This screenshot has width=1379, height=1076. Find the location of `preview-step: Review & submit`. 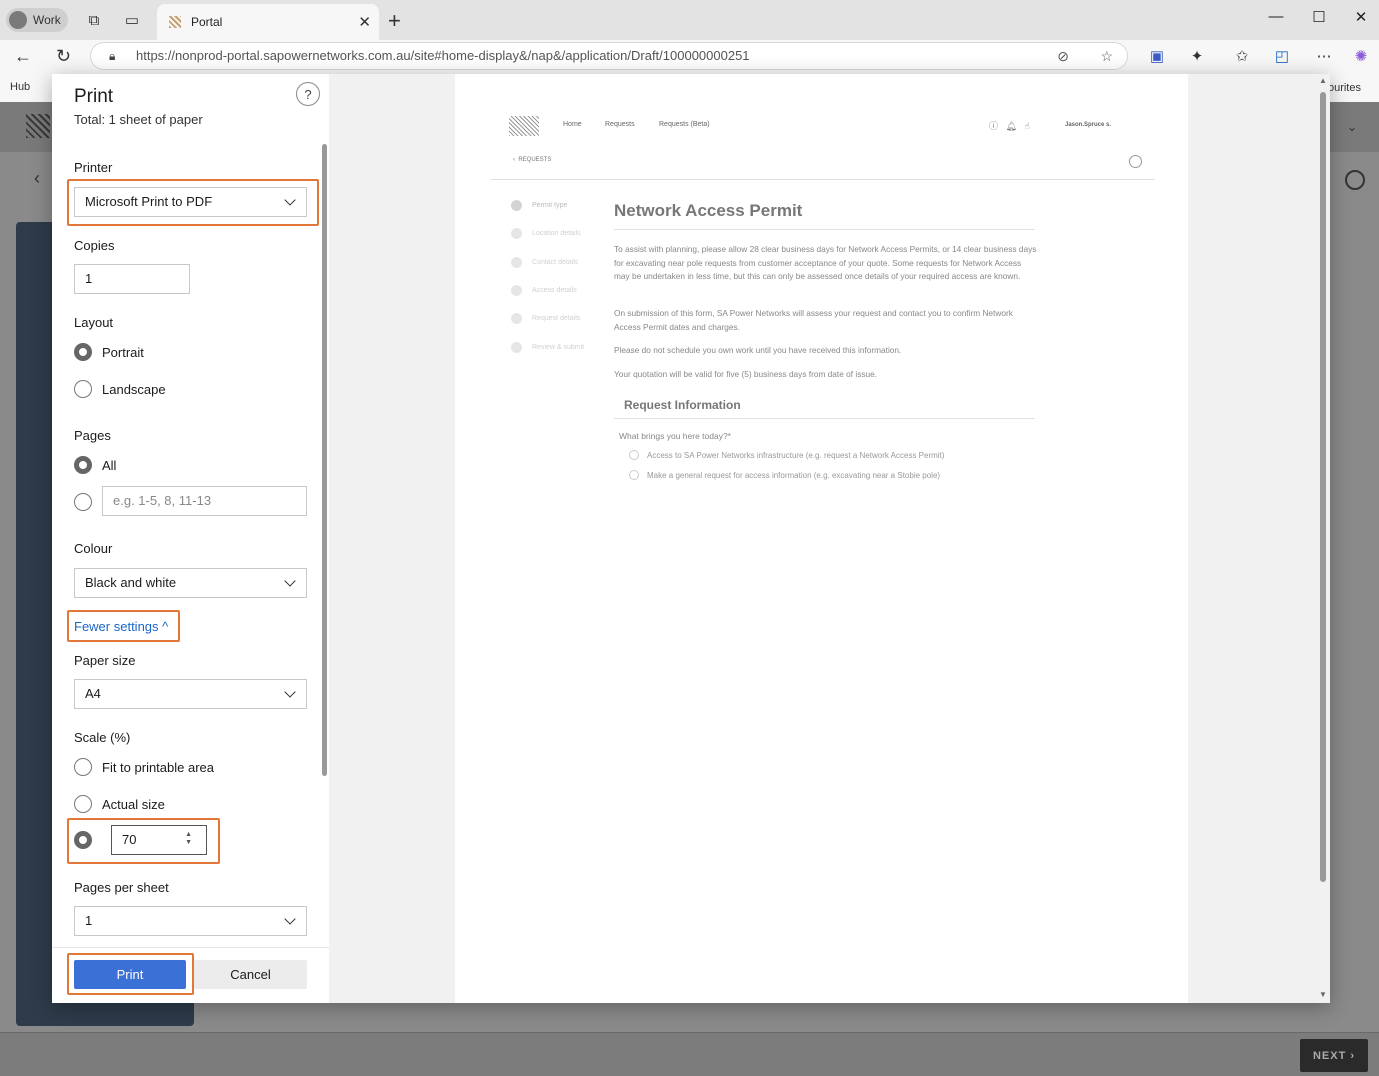

preview-step: Review & submit is located at coordinates (547, 347).